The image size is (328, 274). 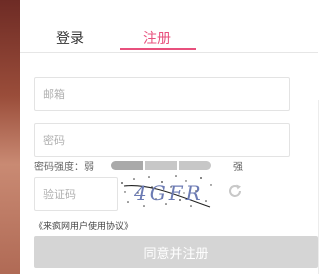 I want to click on agreement-link: 《来疯网用户使用协议》, so click(x=83, y=225).